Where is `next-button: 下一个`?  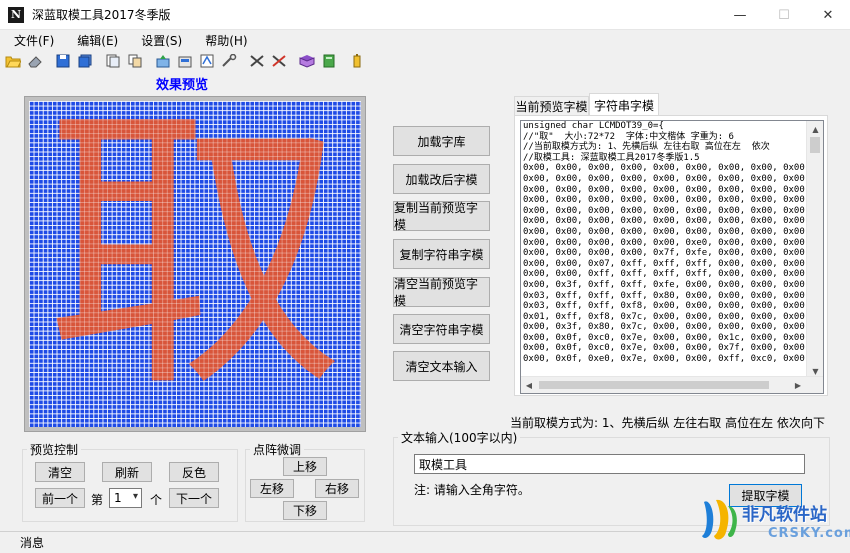
next-button: 下一个 is located at coordinates (194, 498).